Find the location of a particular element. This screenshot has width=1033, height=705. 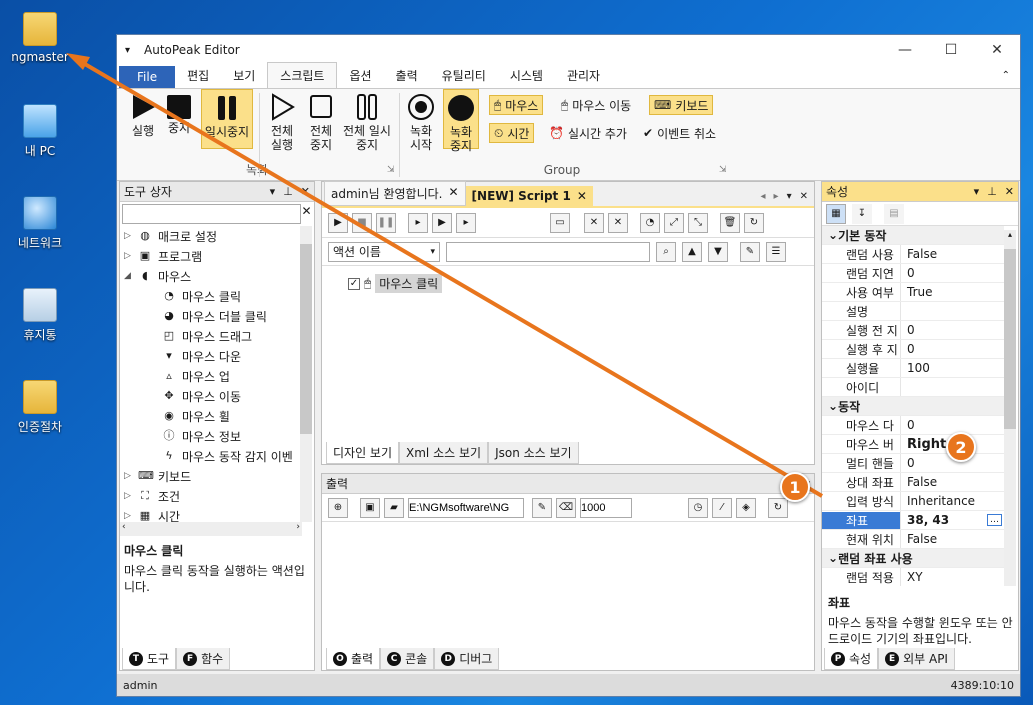

tab-edit: 편집 is located at coordinates (198, 75).